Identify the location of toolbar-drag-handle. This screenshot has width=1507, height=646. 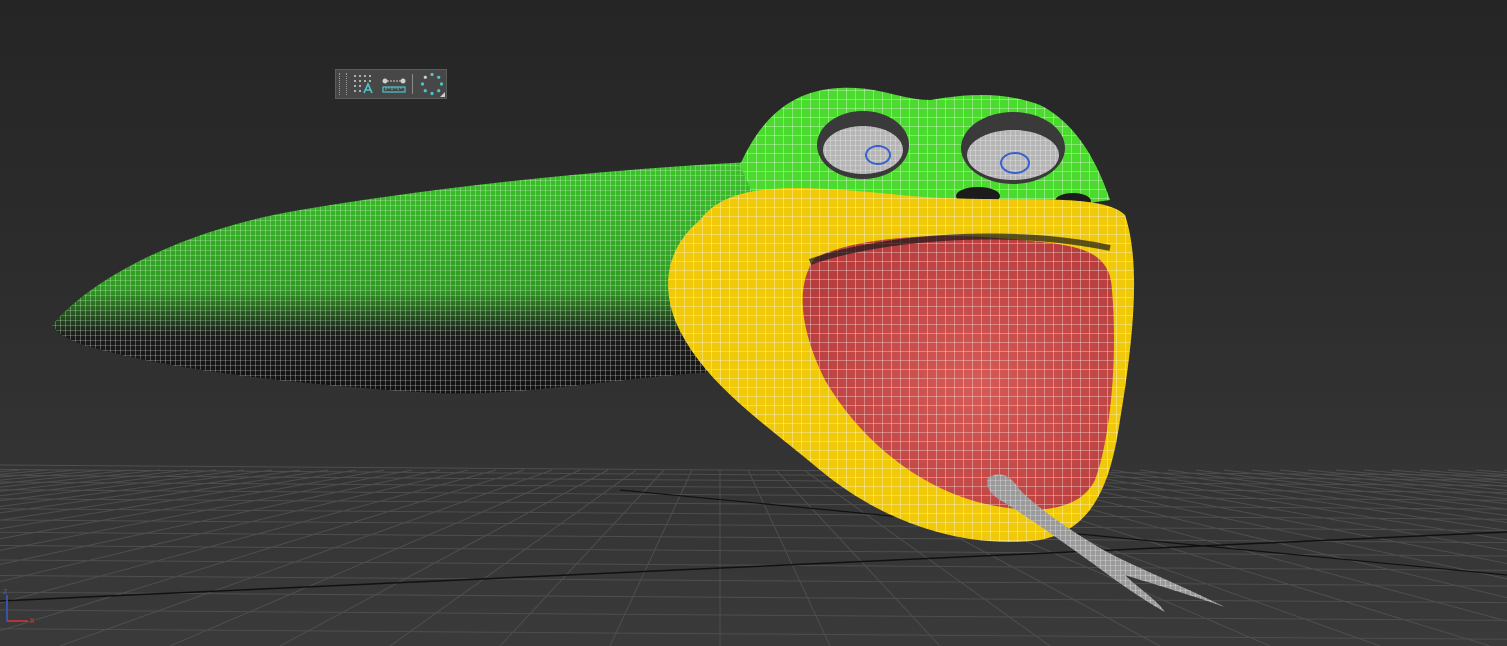
(343, 84).